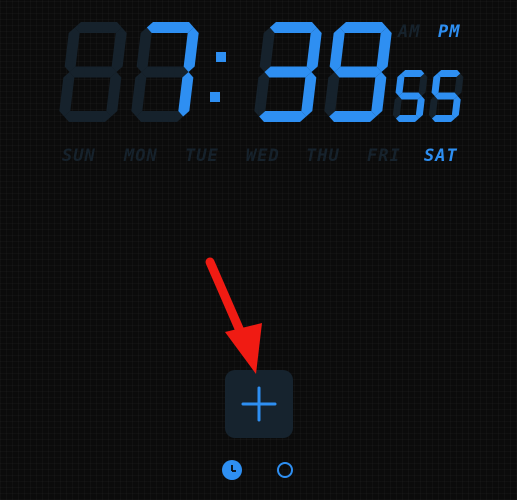 This screenshot has width=517, height=500. What do you see at coordinates (407, 118) in the screenshot?
I see `seconds-digit-1-seg-d` at bounding box center [407, 118].